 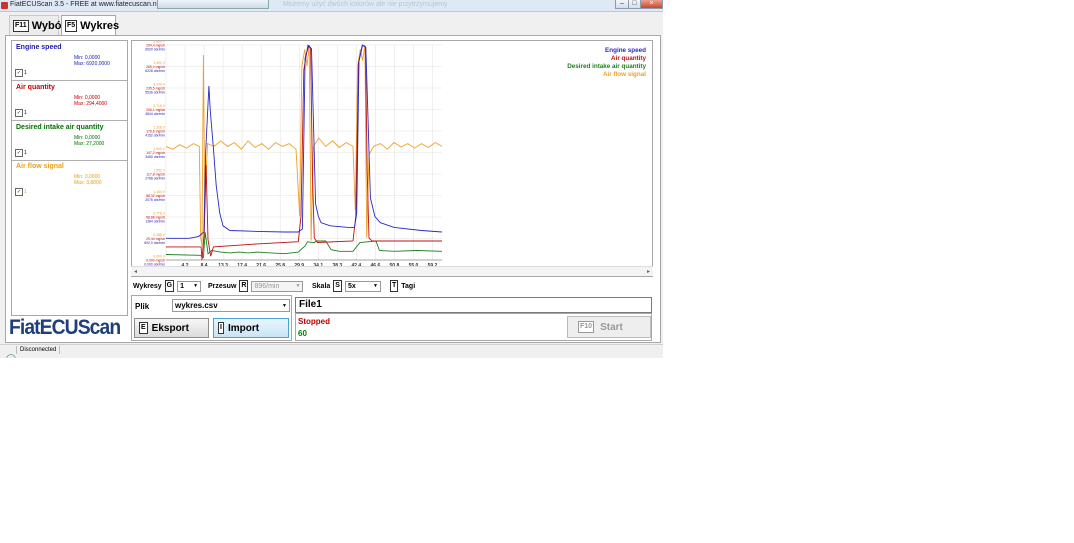 What do you see at coordinates (473, 305) in the screenshot?
I see `session-name-field: File1` at bounding box center [473, 305].